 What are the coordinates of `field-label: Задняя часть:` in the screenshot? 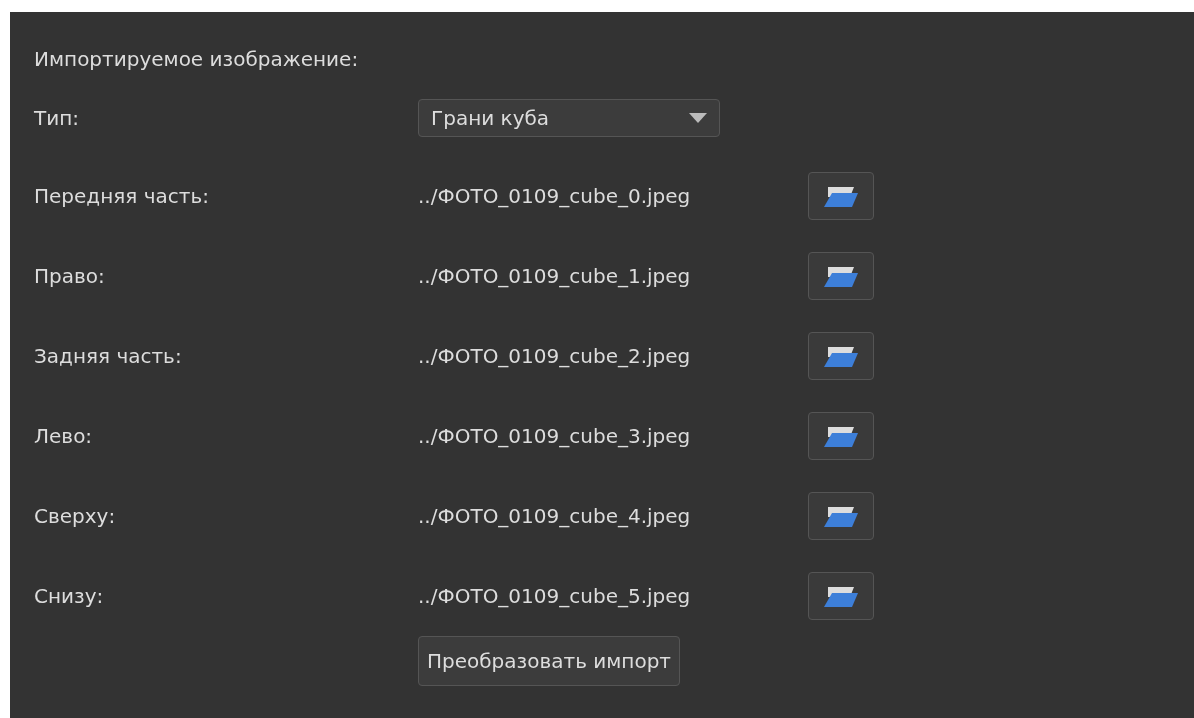 It's located at (108, 356).